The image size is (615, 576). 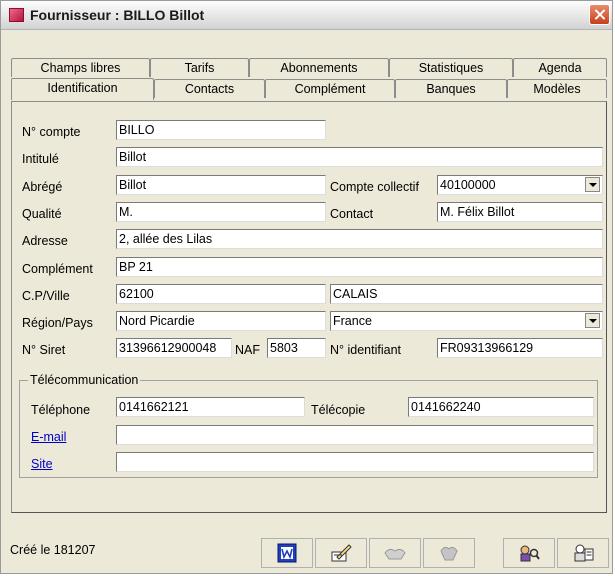 What do you see at coordinates (61, 410) in the screenshot?
I see `telephone-label: Téléphone` at bounding box center [61, 410].